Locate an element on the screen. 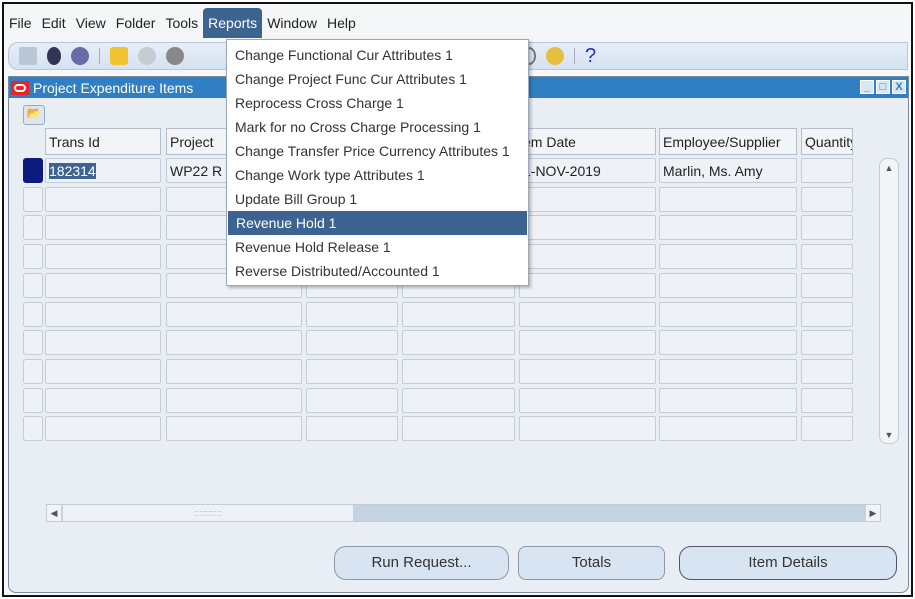 The width and height of the screenshot is (915, 599). column-header: Quantity is located at coordinates (827, 141).